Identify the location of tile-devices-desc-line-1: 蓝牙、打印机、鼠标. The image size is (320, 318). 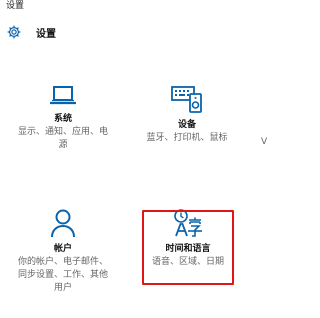
(187, 138).